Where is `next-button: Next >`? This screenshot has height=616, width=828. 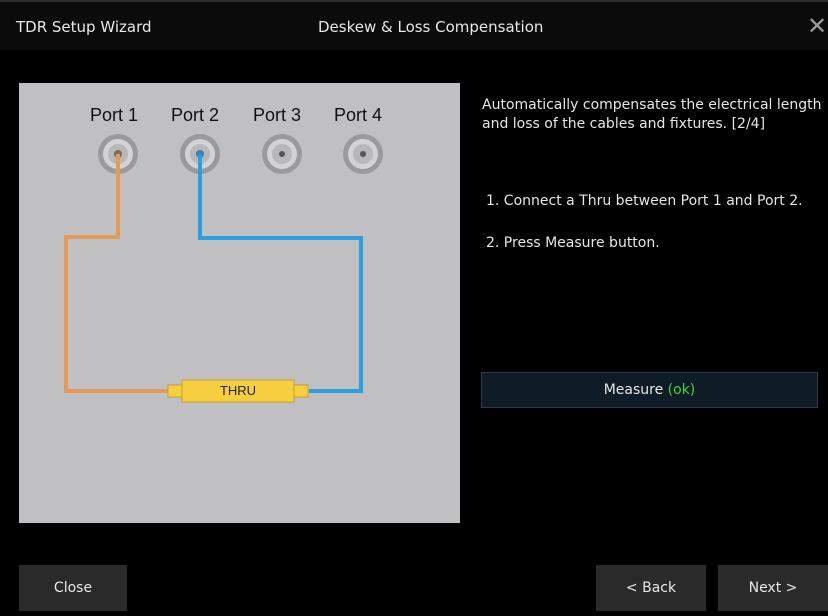
next-button: Next > is located at coordinates (773, 588).